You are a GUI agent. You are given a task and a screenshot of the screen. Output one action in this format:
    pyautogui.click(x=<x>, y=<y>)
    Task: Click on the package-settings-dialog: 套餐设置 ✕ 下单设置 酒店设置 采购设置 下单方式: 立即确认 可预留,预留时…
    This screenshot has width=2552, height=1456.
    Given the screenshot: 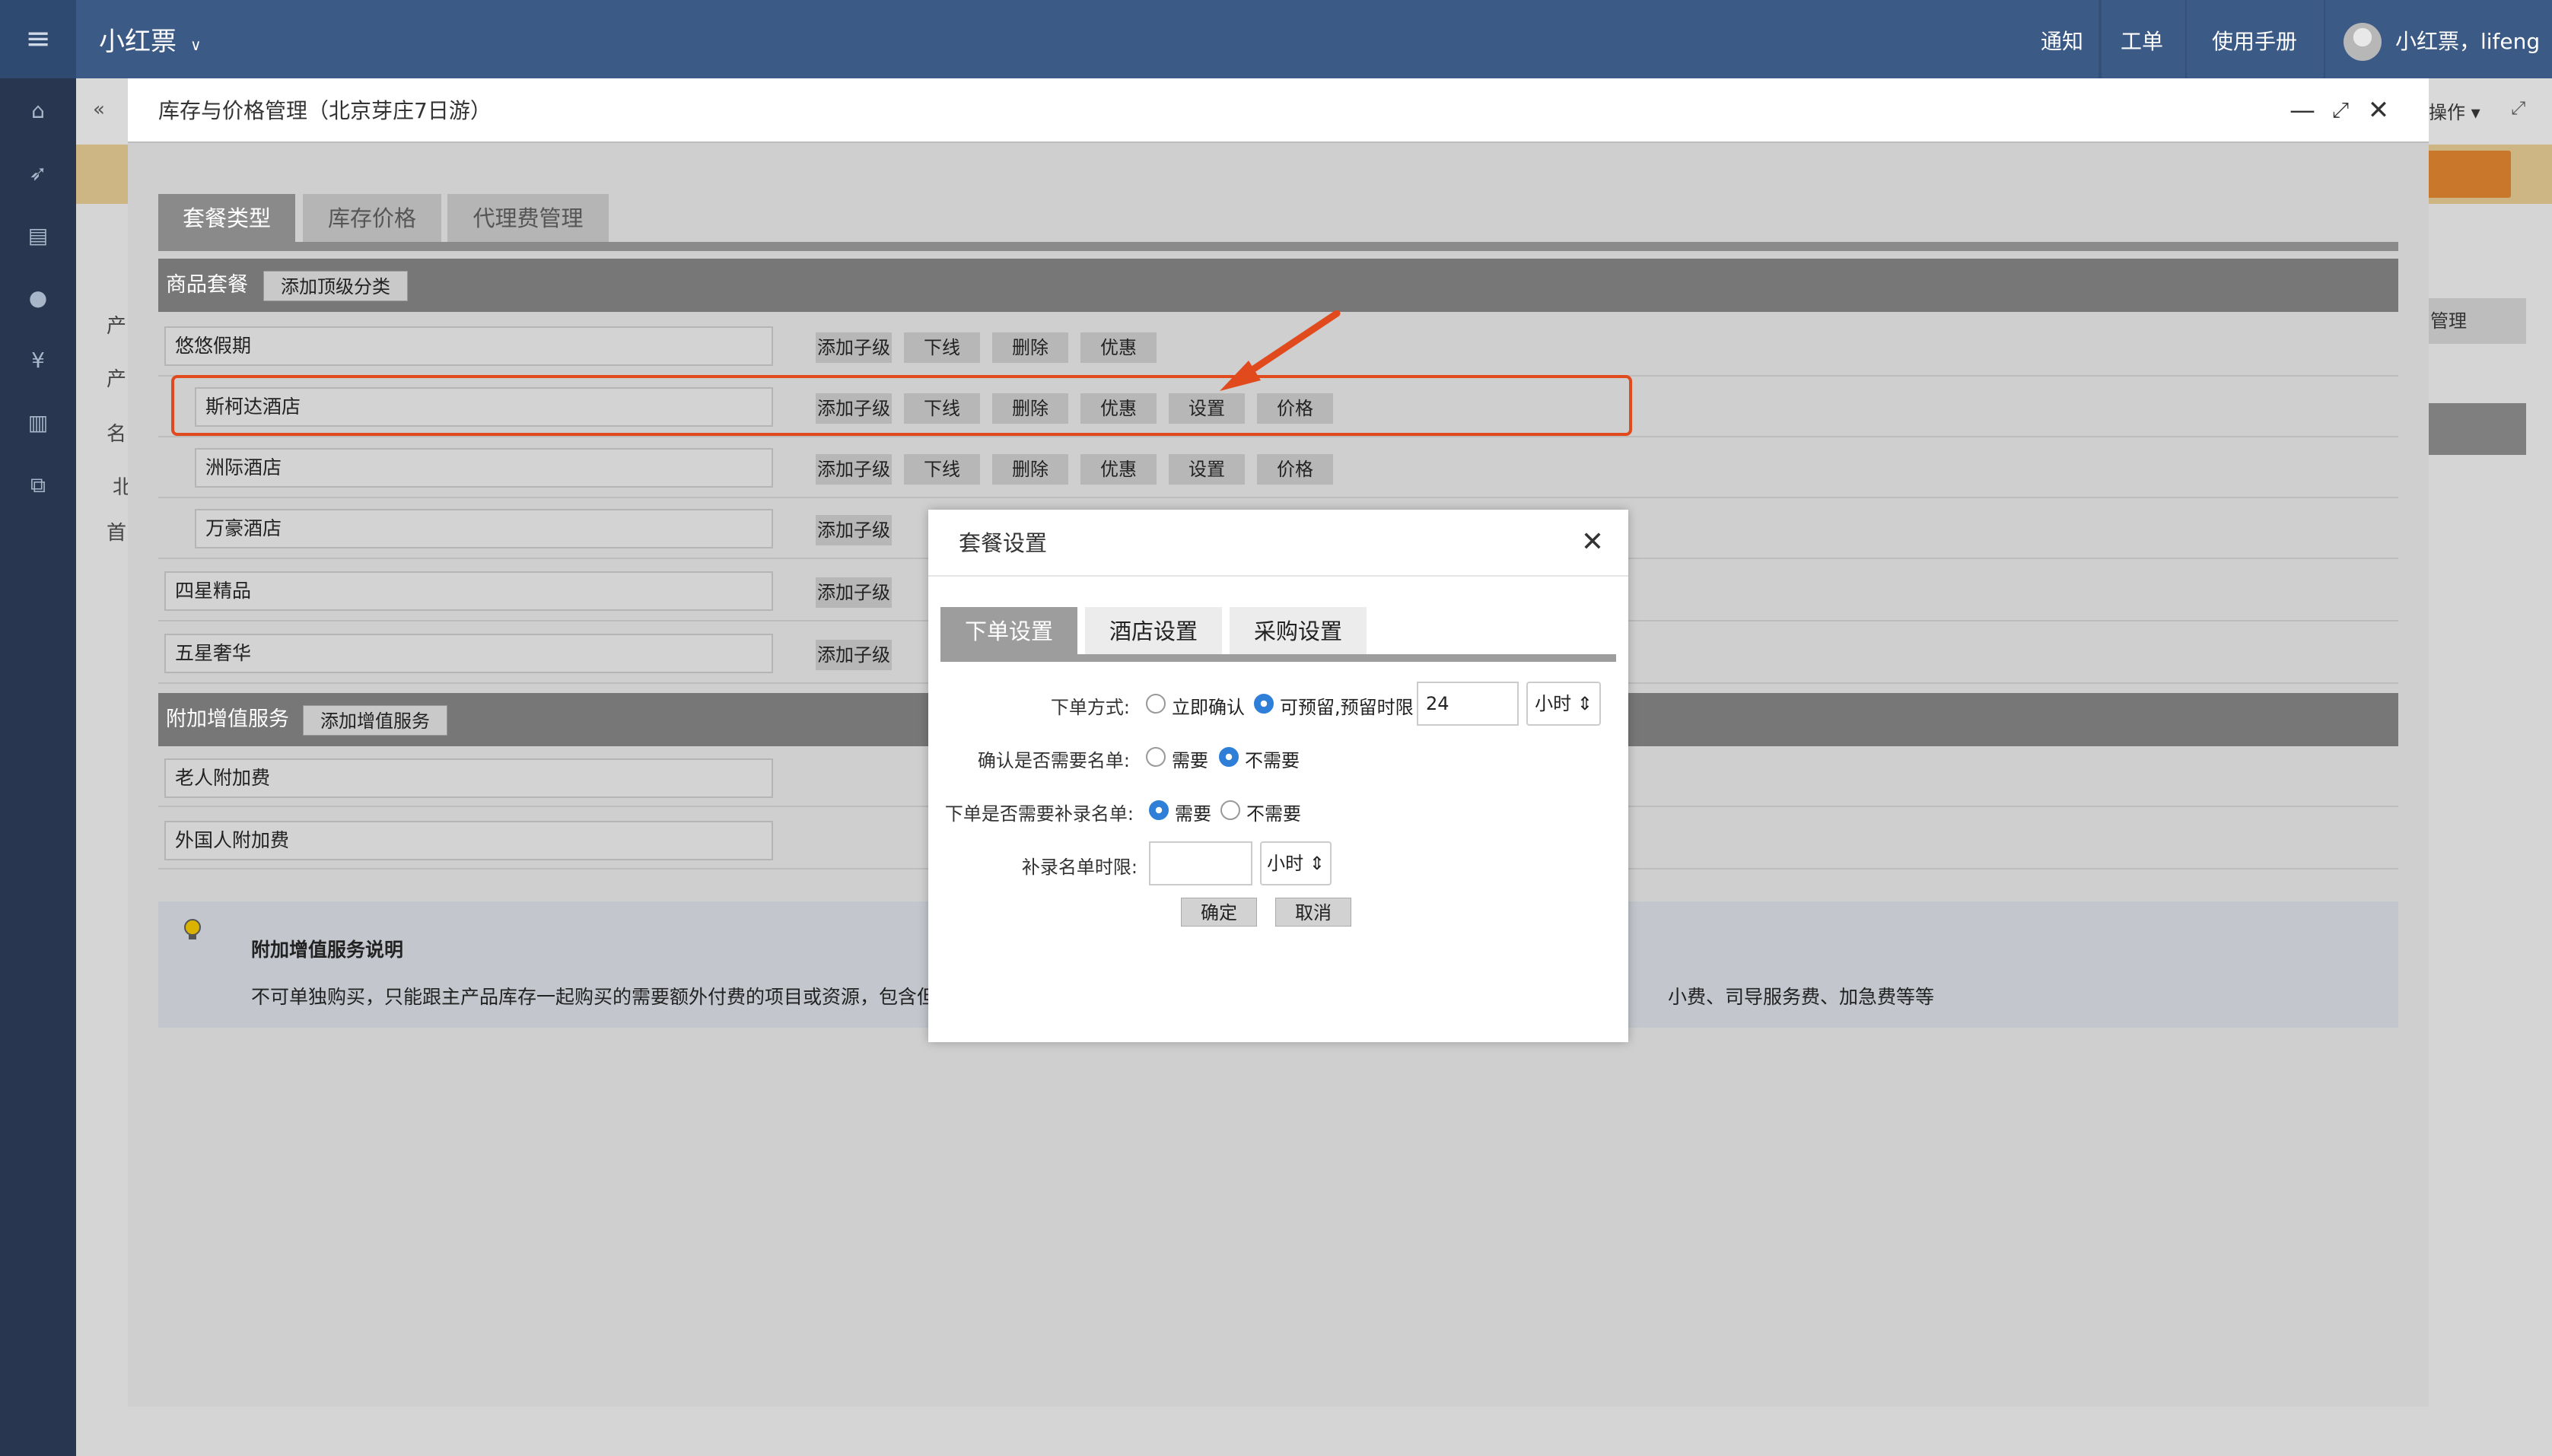 What is the action you would take?
    pyautogui.click(x=1278, y=776)
    